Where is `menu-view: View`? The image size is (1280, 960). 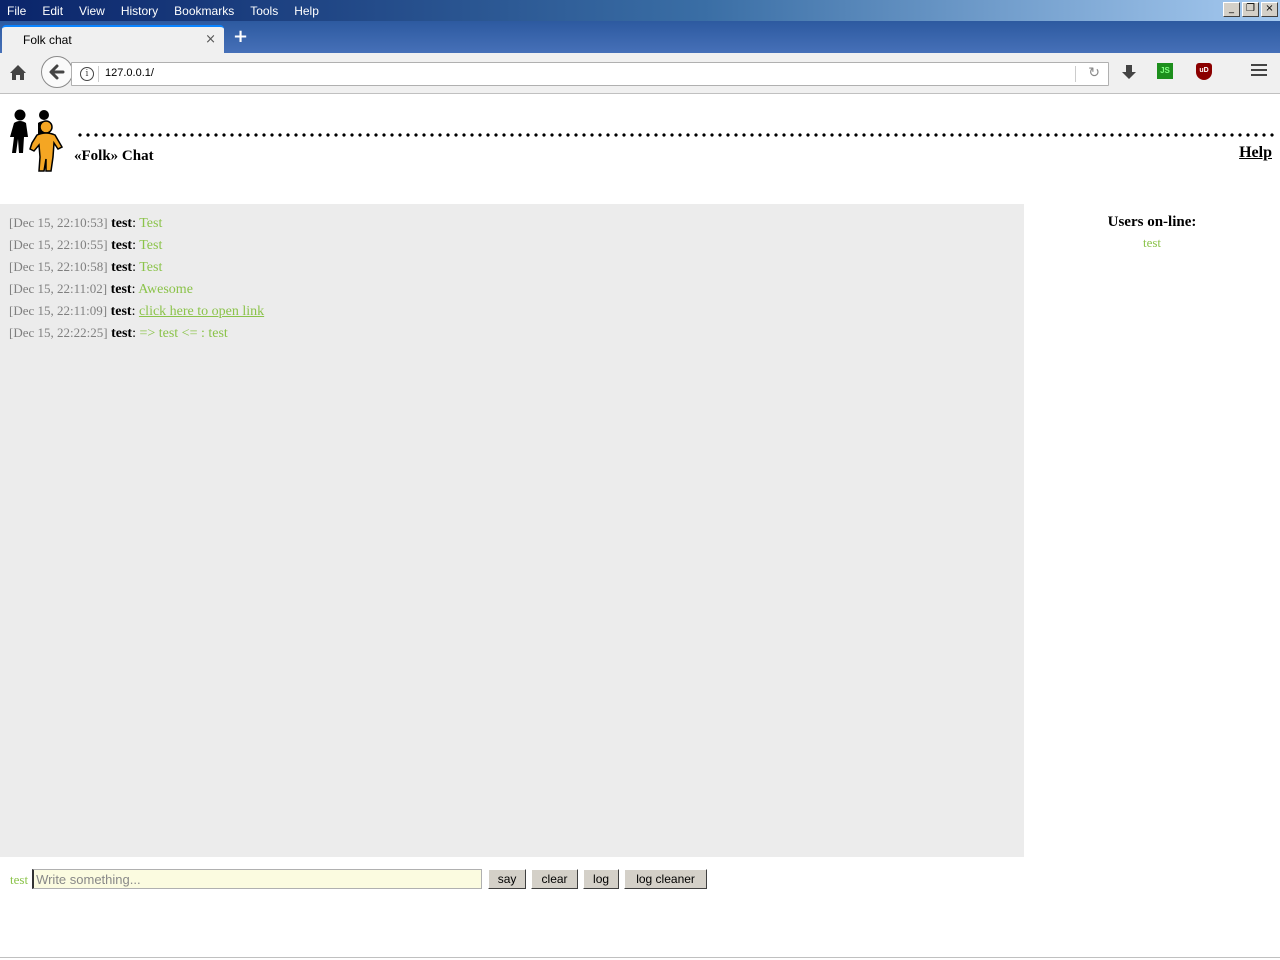
menu-view: View is located at coordinates (92, 11).